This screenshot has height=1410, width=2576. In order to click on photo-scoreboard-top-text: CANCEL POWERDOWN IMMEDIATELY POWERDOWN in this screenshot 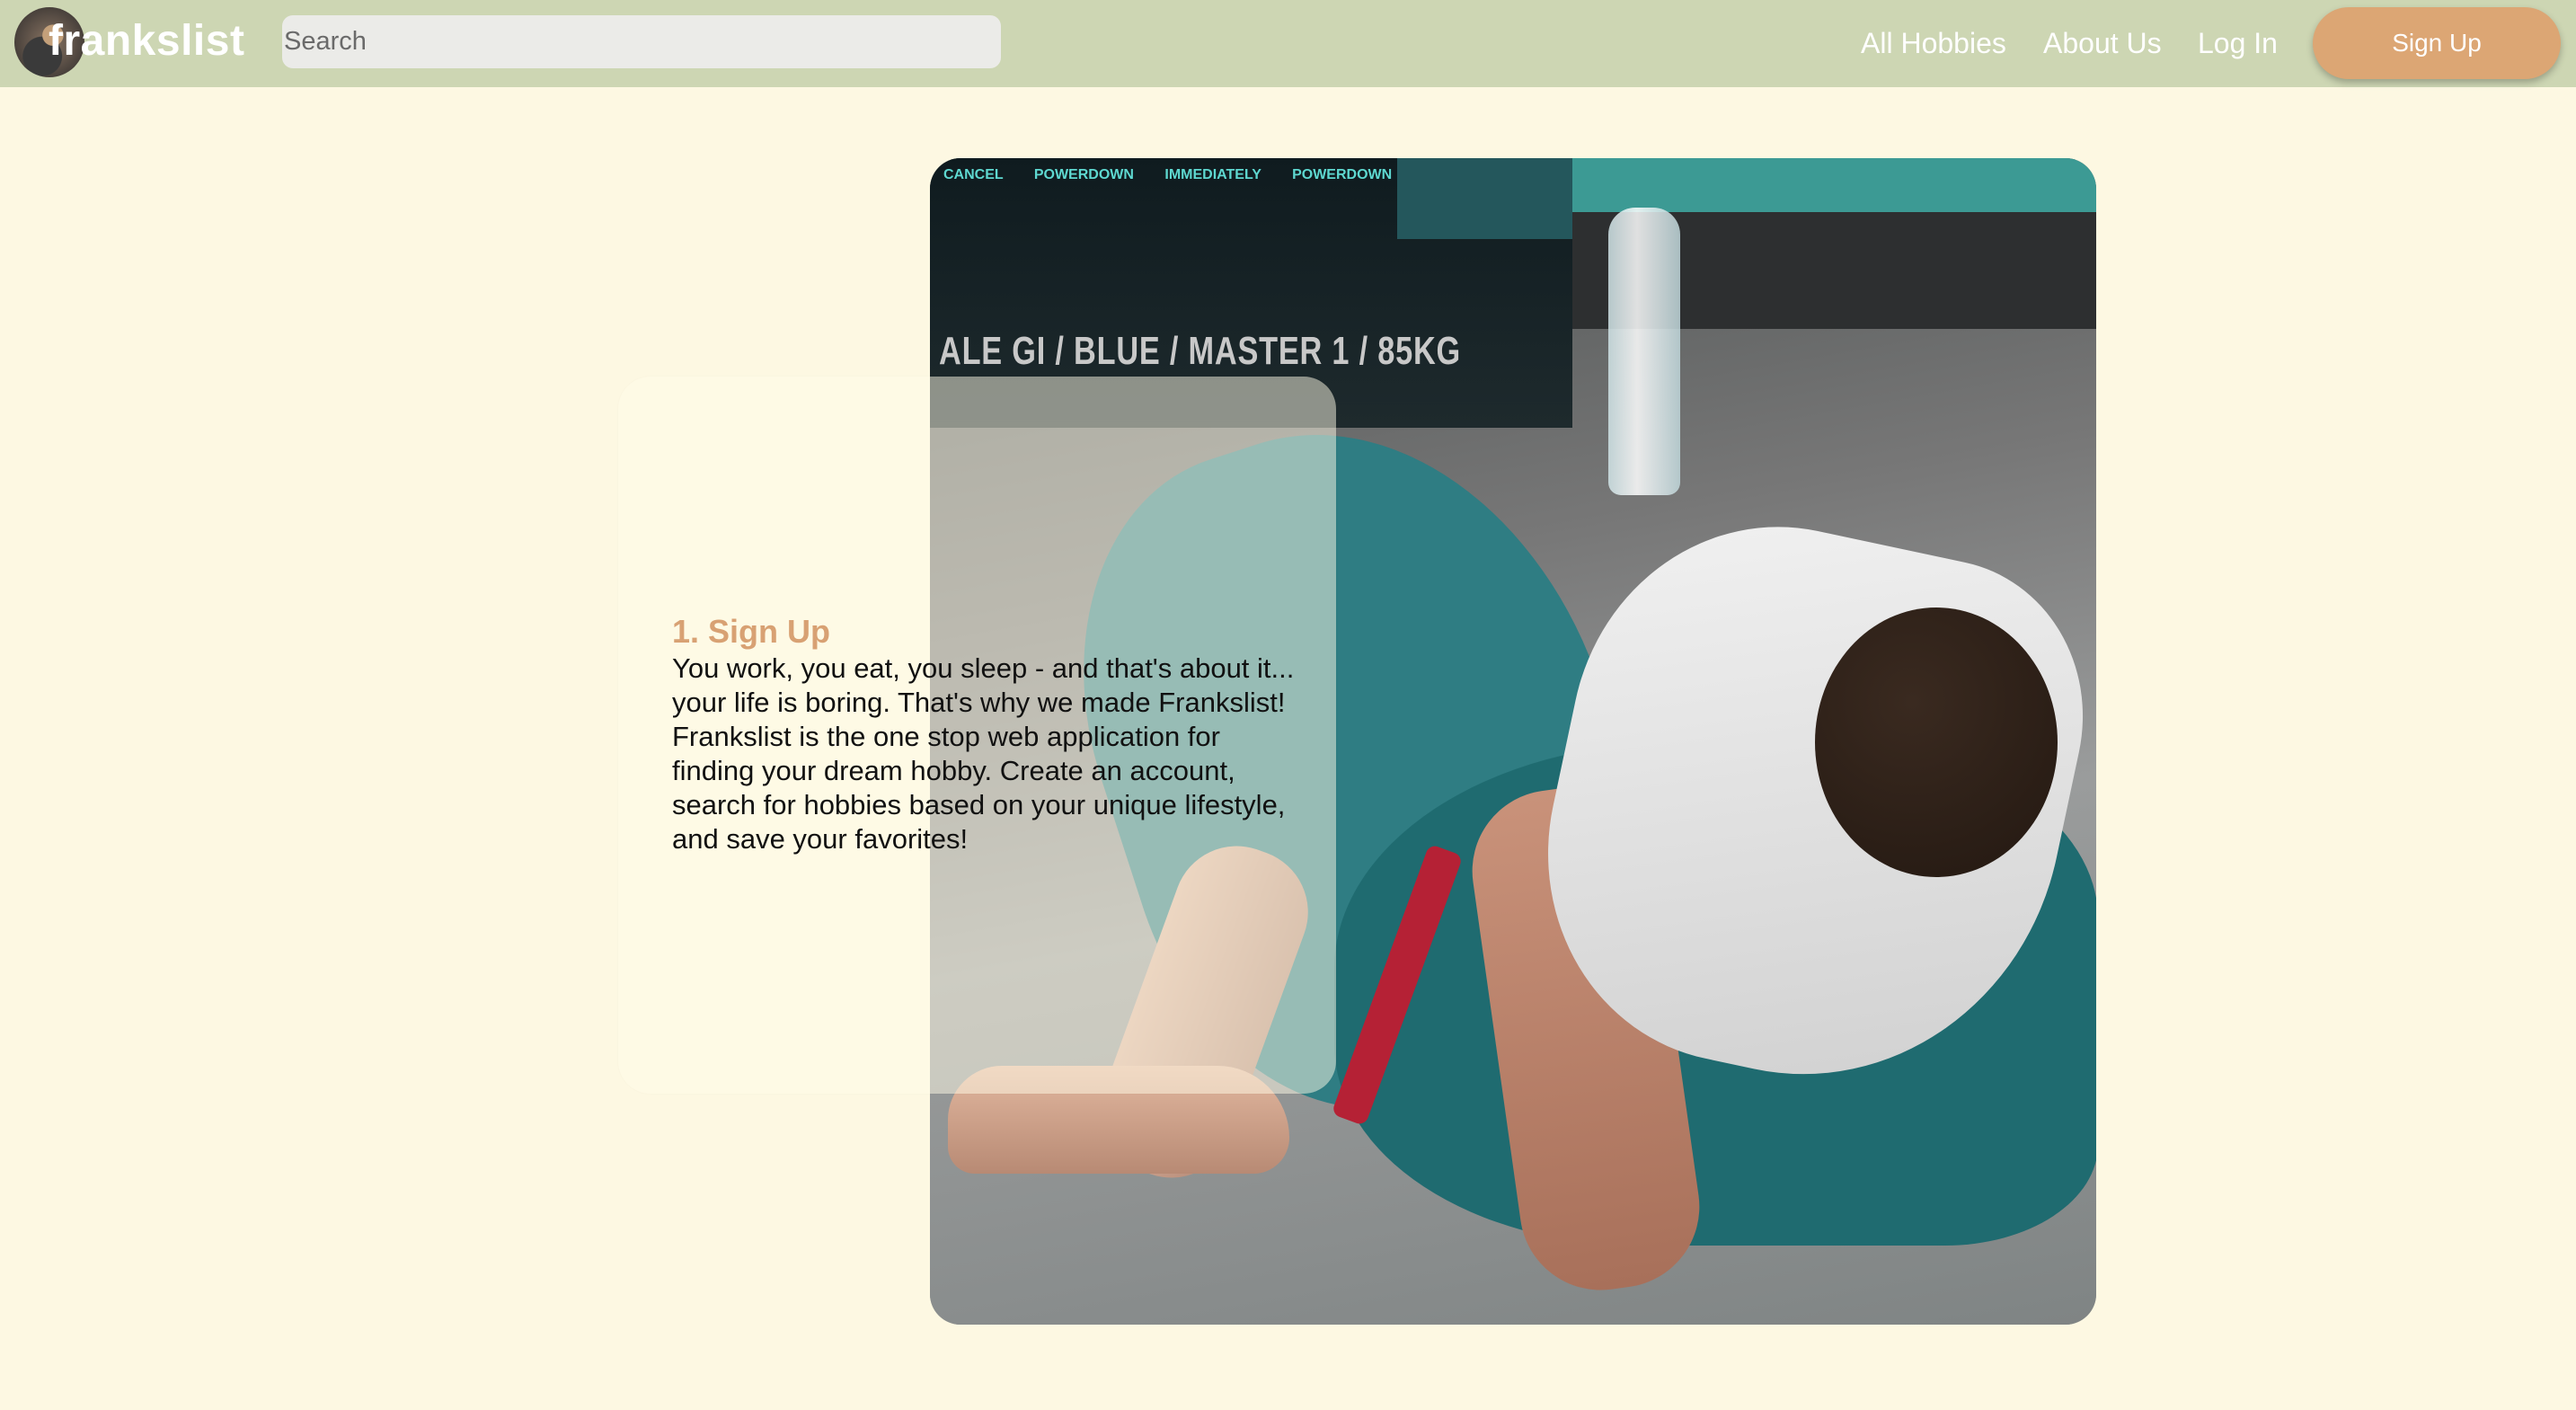, I will do `click(1168, 174)`.